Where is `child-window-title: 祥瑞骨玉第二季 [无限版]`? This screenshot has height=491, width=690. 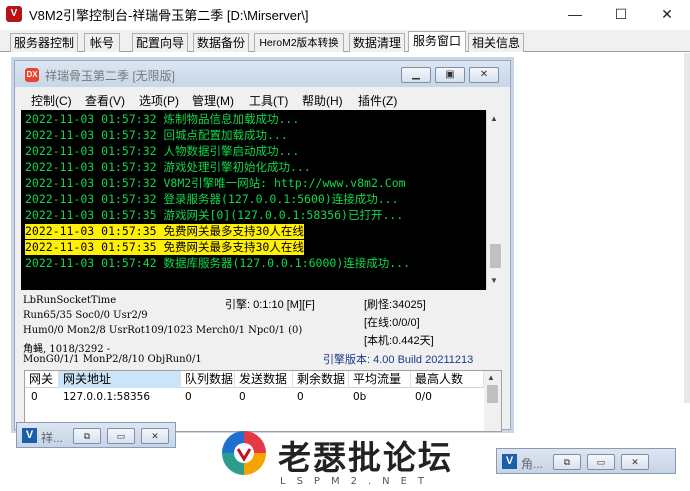 child-window-title: 祥瑞骨玉第二季 [无限版] is located at coordinates (110, 76).